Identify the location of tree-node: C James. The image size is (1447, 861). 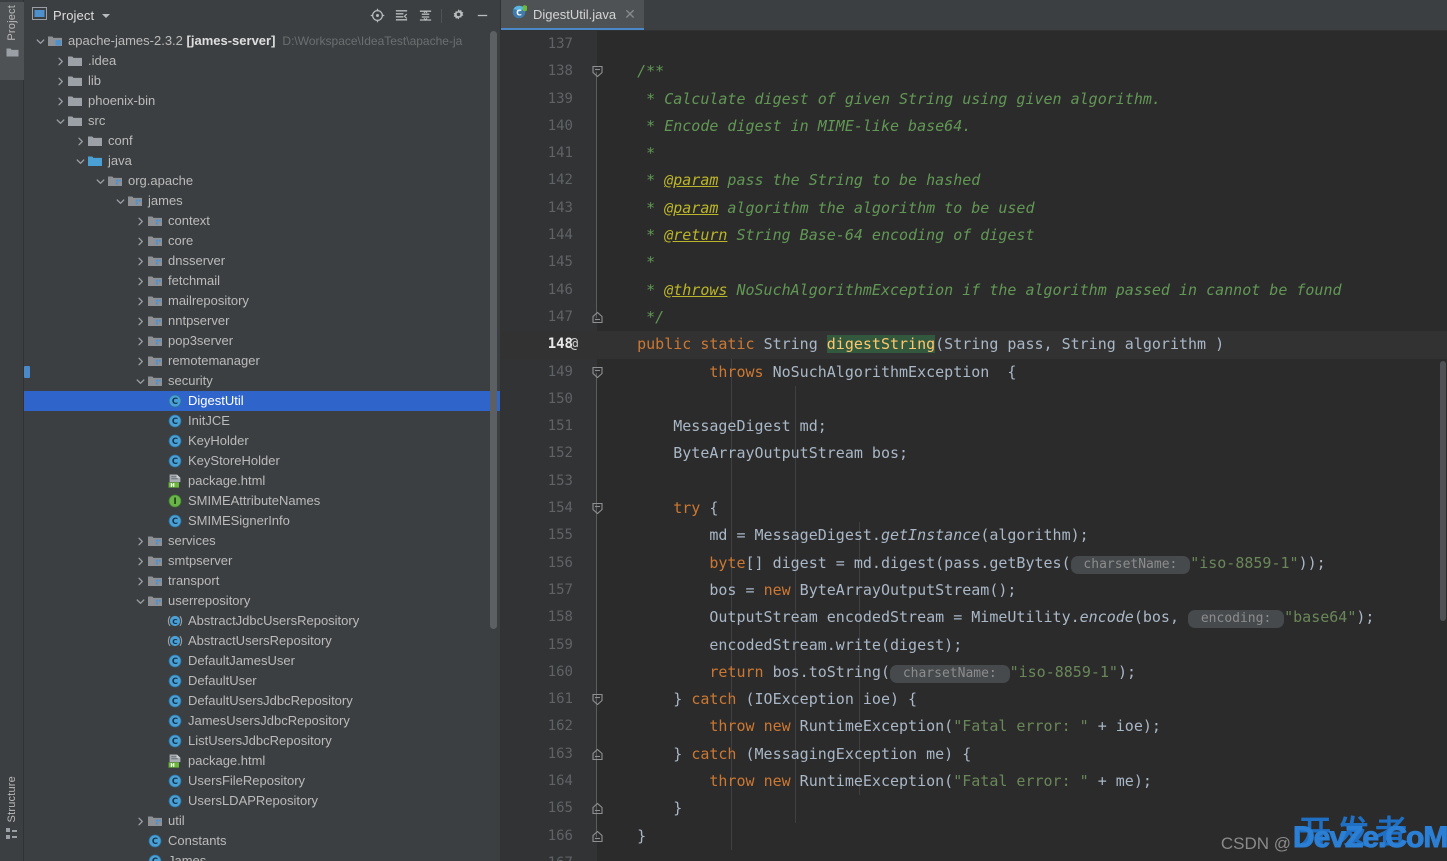
(262, 856).